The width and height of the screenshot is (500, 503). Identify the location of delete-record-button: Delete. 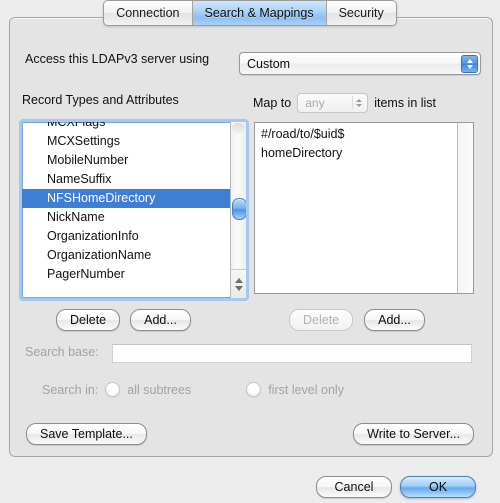
(88, 320).